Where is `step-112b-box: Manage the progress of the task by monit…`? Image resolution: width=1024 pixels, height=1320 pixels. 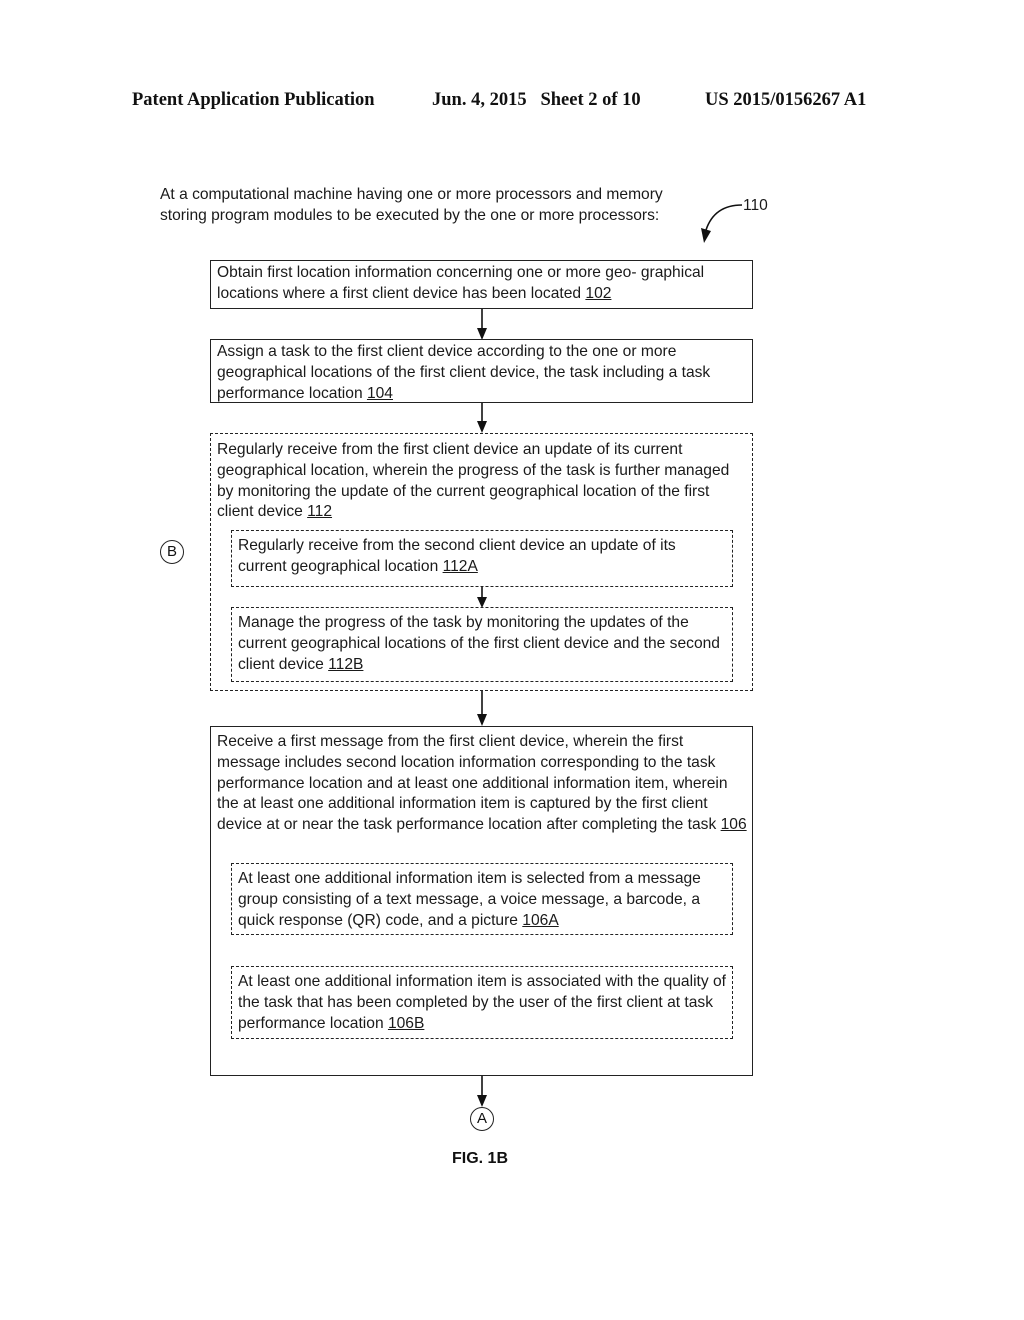
step-112b-box: Manage the progress of the task by monit… is located at coordinates (482, 644).